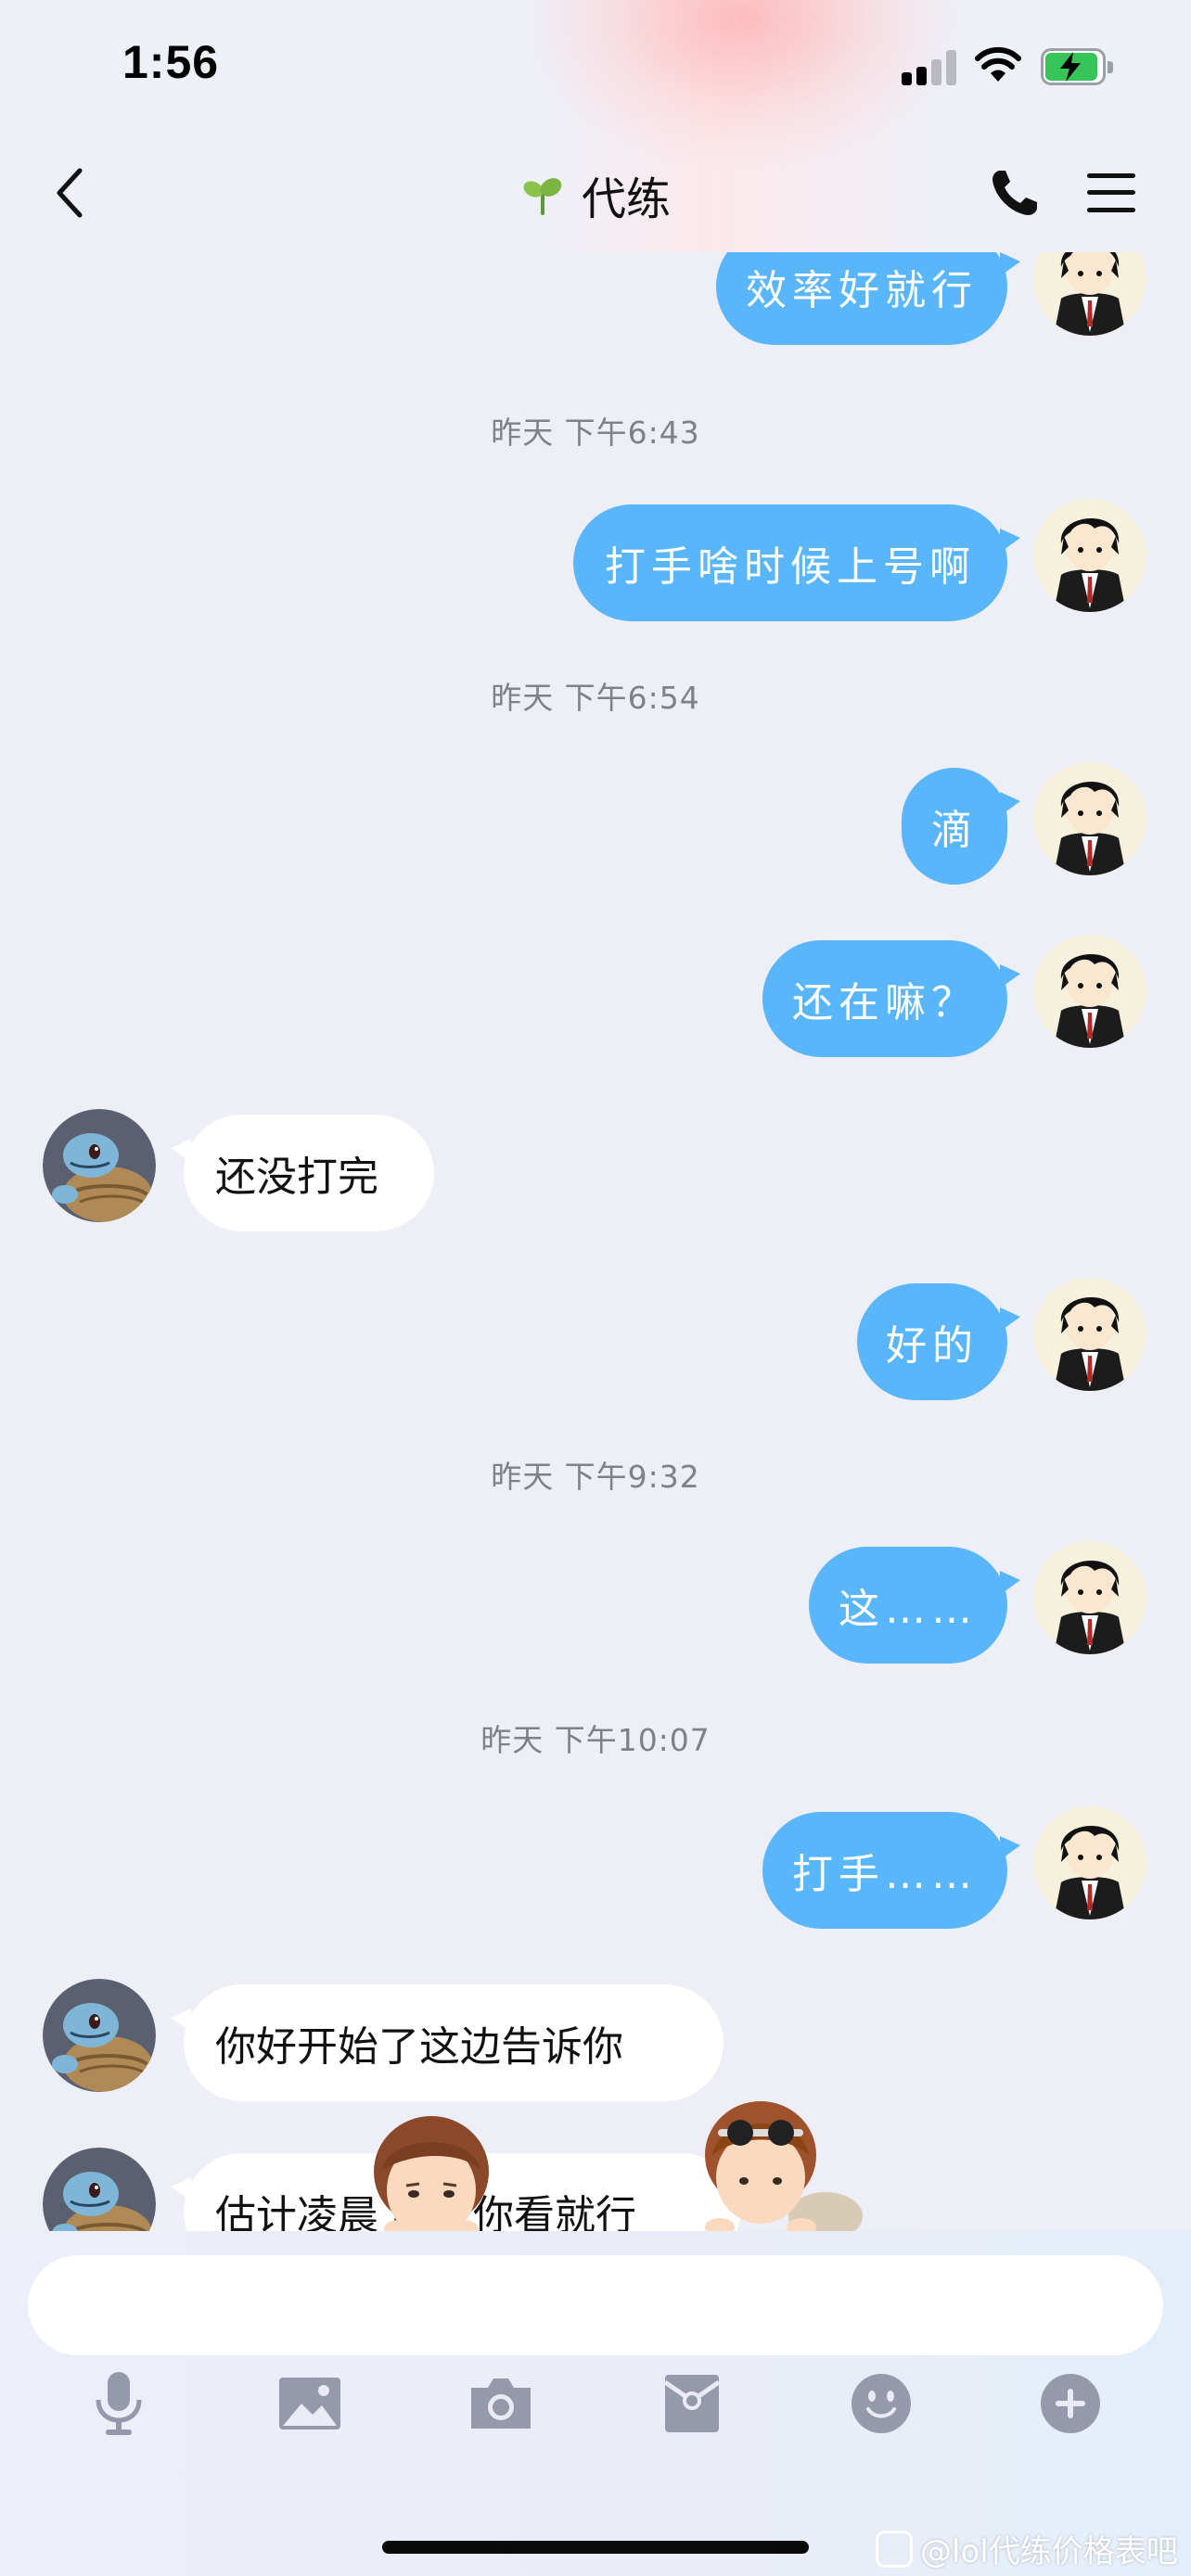  Describe the element at coordinates (595, 698) in the screenshot. I see `timestamp: 昨天 下午6:54` at that location.